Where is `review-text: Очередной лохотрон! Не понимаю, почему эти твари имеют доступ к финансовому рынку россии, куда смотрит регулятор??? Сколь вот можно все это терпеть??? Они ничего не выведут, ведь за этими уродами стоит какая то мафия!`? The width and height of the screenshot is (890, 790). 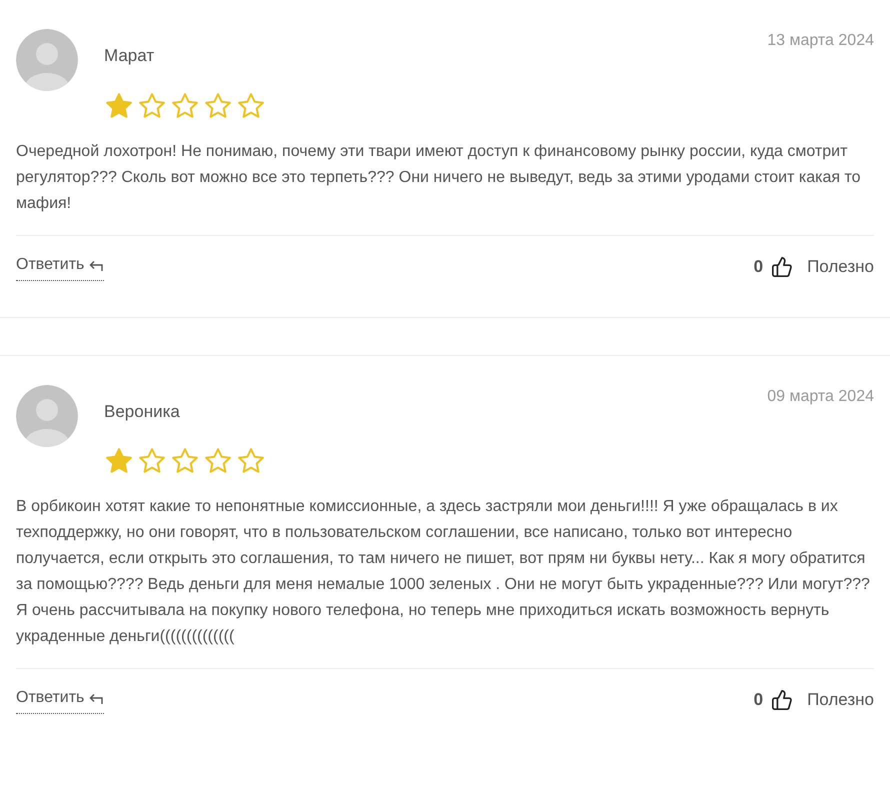 review-text: Очередной лохотрон! Не понимаю, почему эти твари имеют доступ к финансовому рынку россии, куда смотрит регулятор??? Сколь вот можно все это терпеть??? Они ничего не выведут, ведь за этими уродами стоит какая то мафия! is located at coordinates (439, 178).